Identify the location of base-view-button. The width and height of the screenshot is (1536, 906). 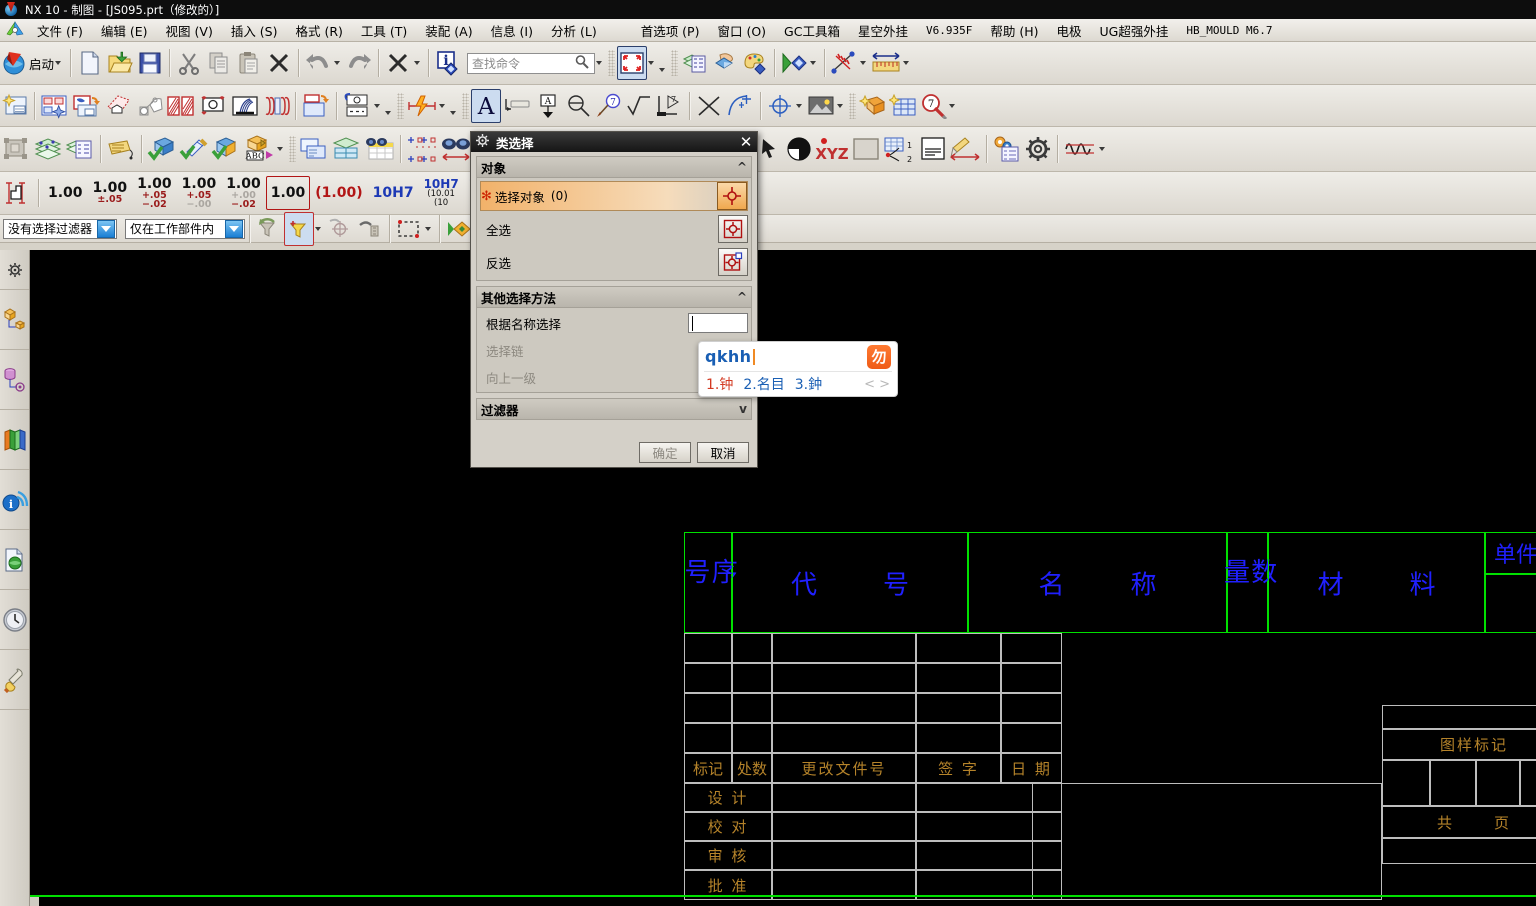
(55, 106).